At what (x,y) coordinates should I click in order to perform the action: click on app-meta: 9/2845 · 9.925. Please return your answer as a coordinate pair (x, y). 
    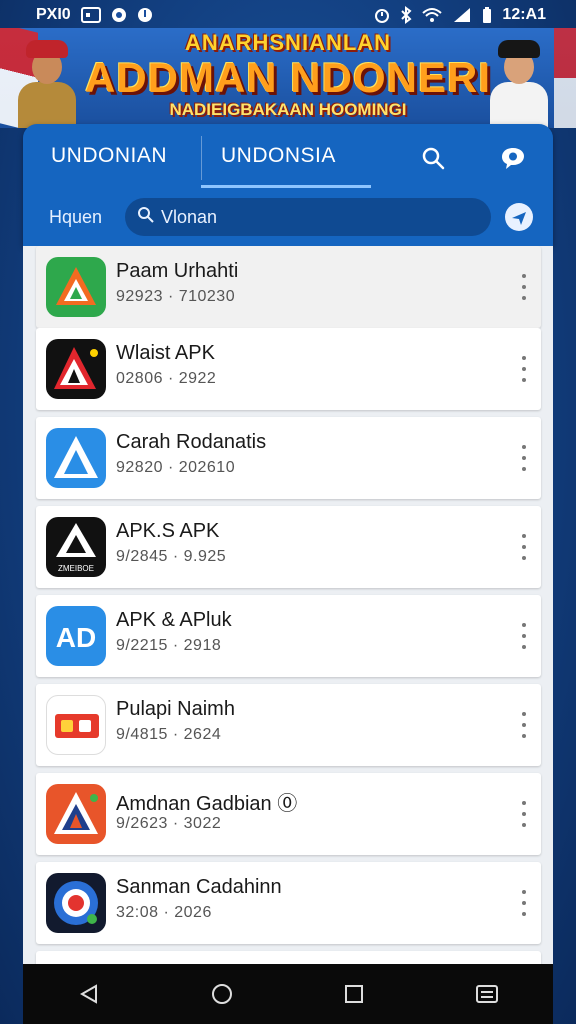
    Looking at the image, I should click on (171, 556).